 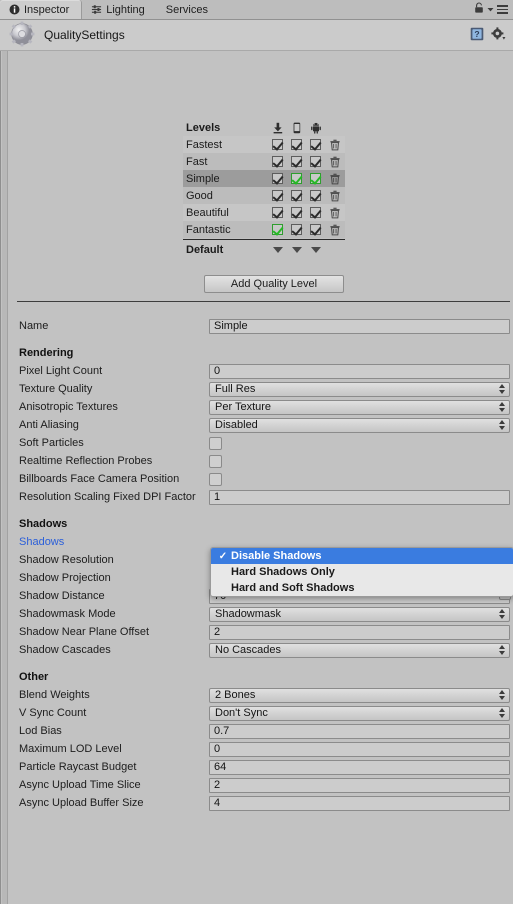 I want to click on text-field: 0.7, so click(x=359, y=731).